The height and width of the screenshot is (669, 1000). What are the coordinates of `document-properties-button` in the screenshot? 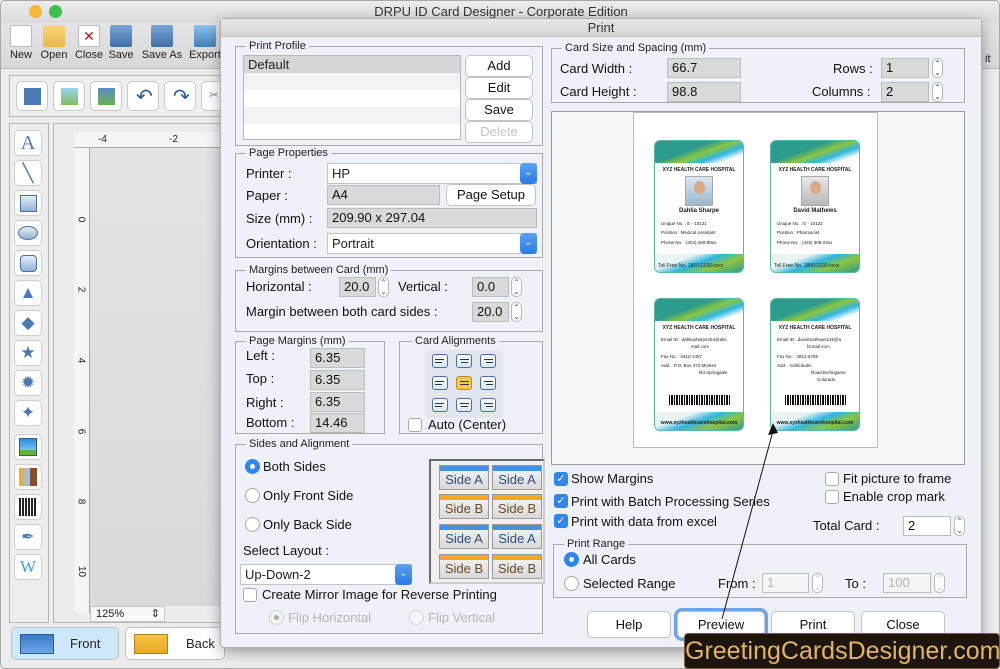 It's located at (32, 96).